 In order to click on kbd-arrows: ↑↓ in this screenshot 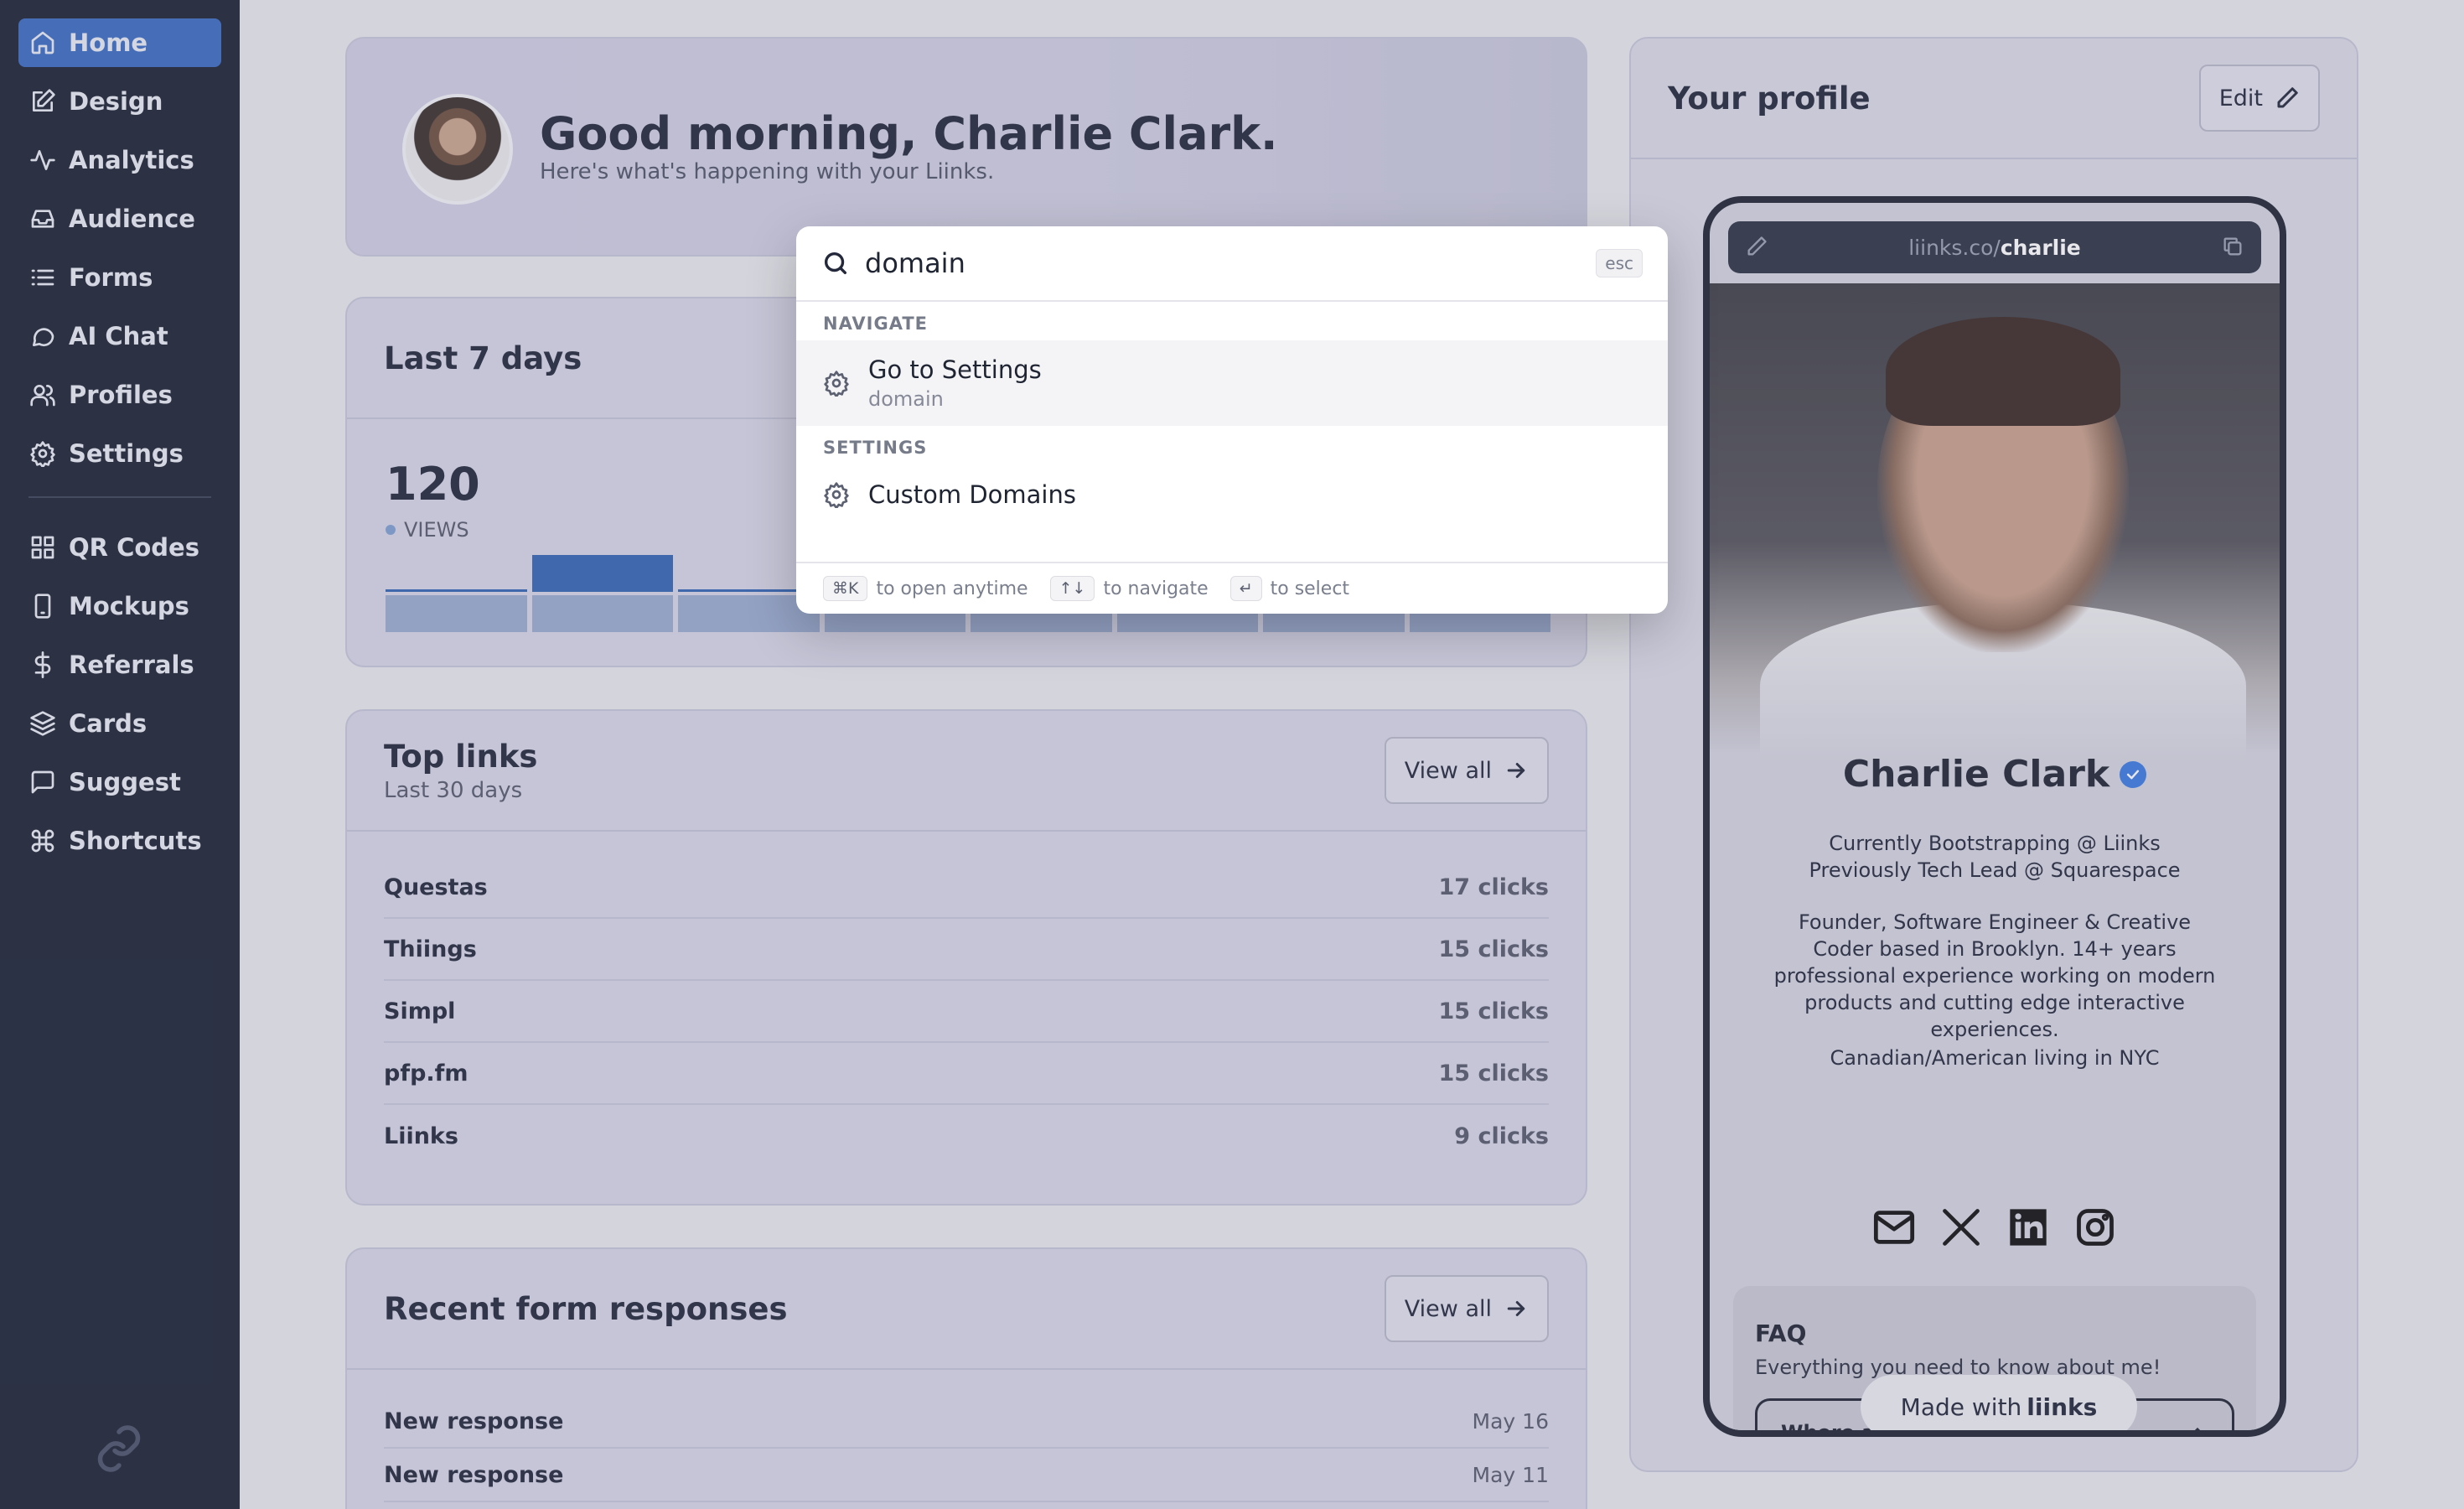, I will do `click(1072, 588)`.